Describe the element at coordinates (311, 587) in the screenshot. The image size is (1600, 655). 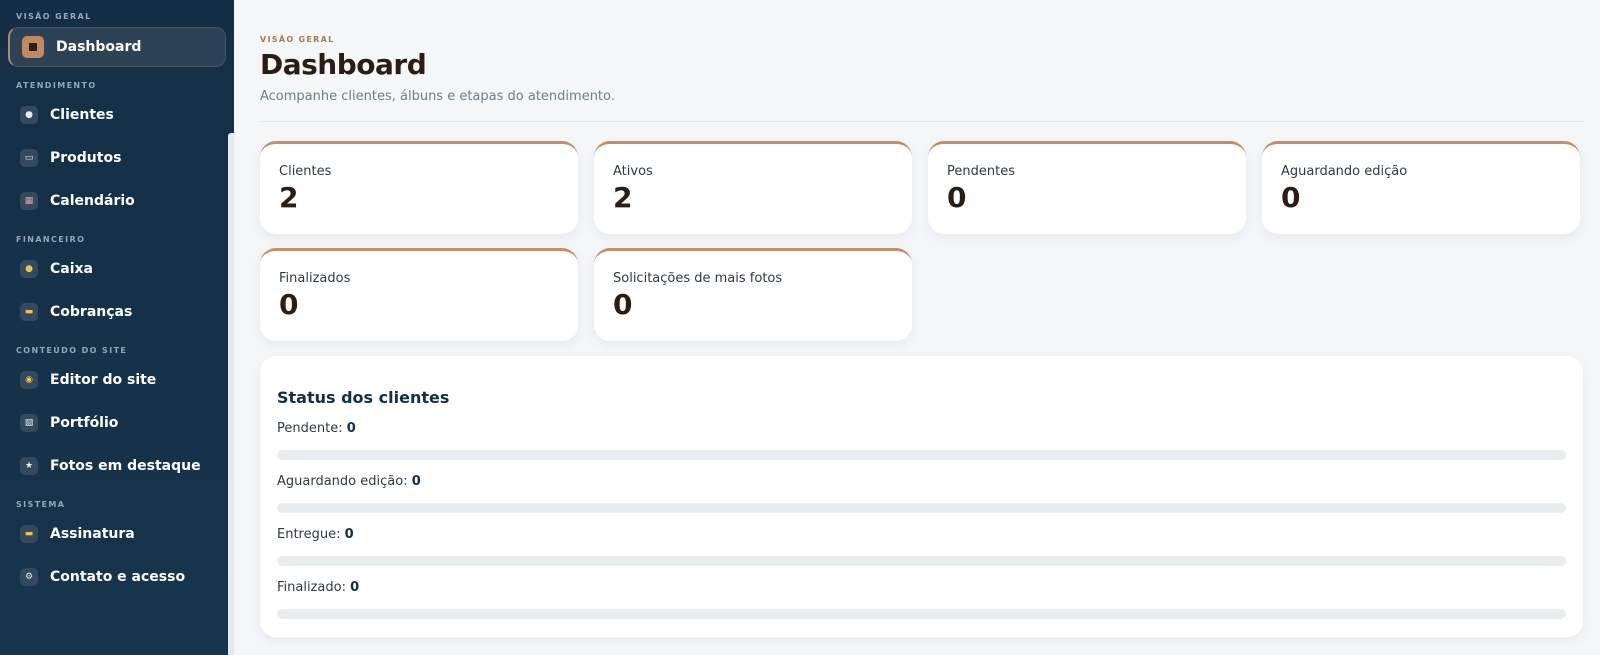
I see `status-label: Finalizado:` at that location.